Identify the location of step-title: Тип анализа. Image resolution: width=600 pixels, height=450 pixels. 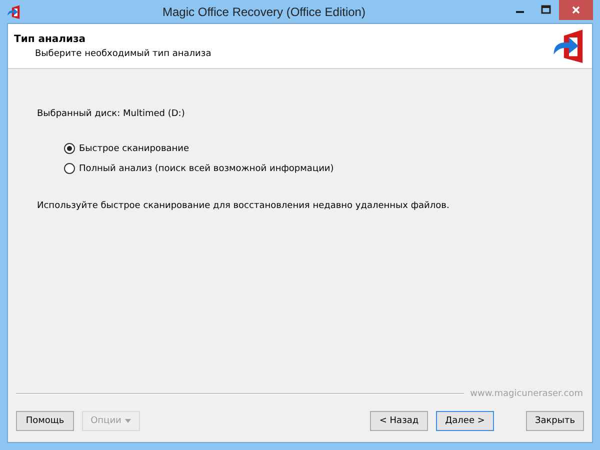
(50, 39).